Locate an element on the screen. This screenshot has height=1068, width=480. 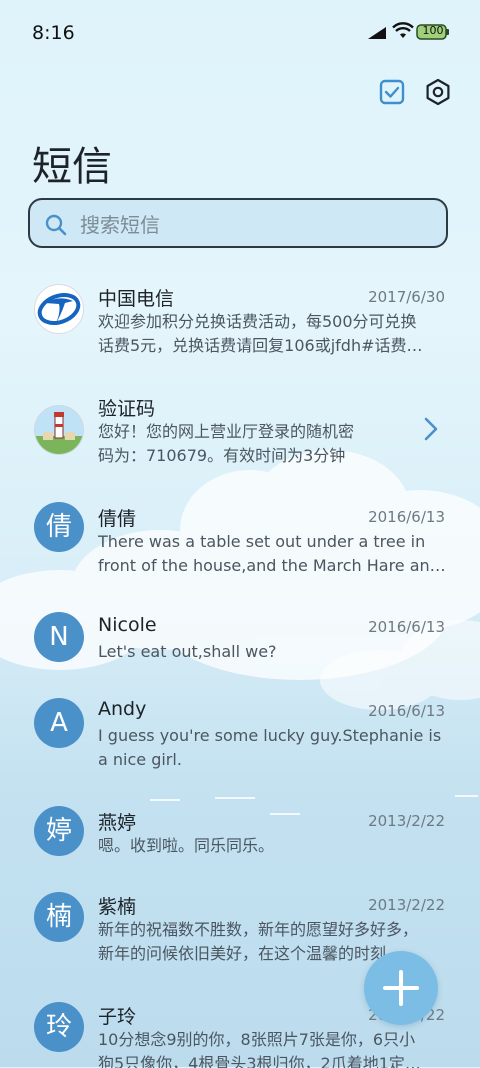
contact-avatar: 楠 is located at coordinates (59, 917).